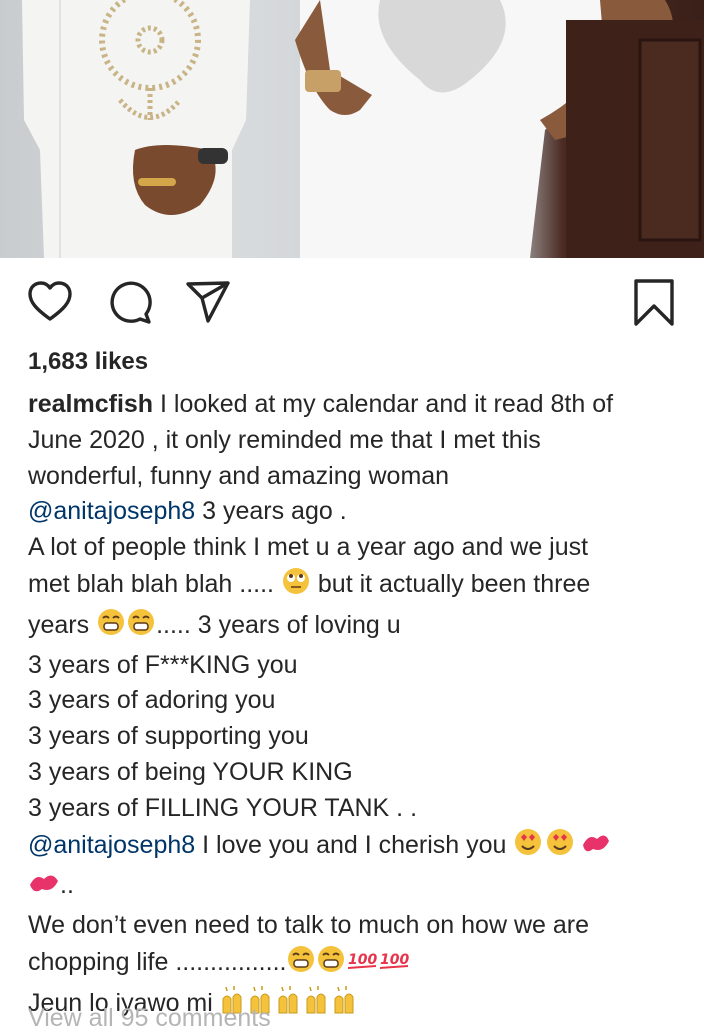 The height and width of the screenshot is (1033, 704). What do you see at coordinates (190, 771) in the screenshot?
I see `caption-text: 3 years of being YOUR KING` at bounding box center [190, 771].